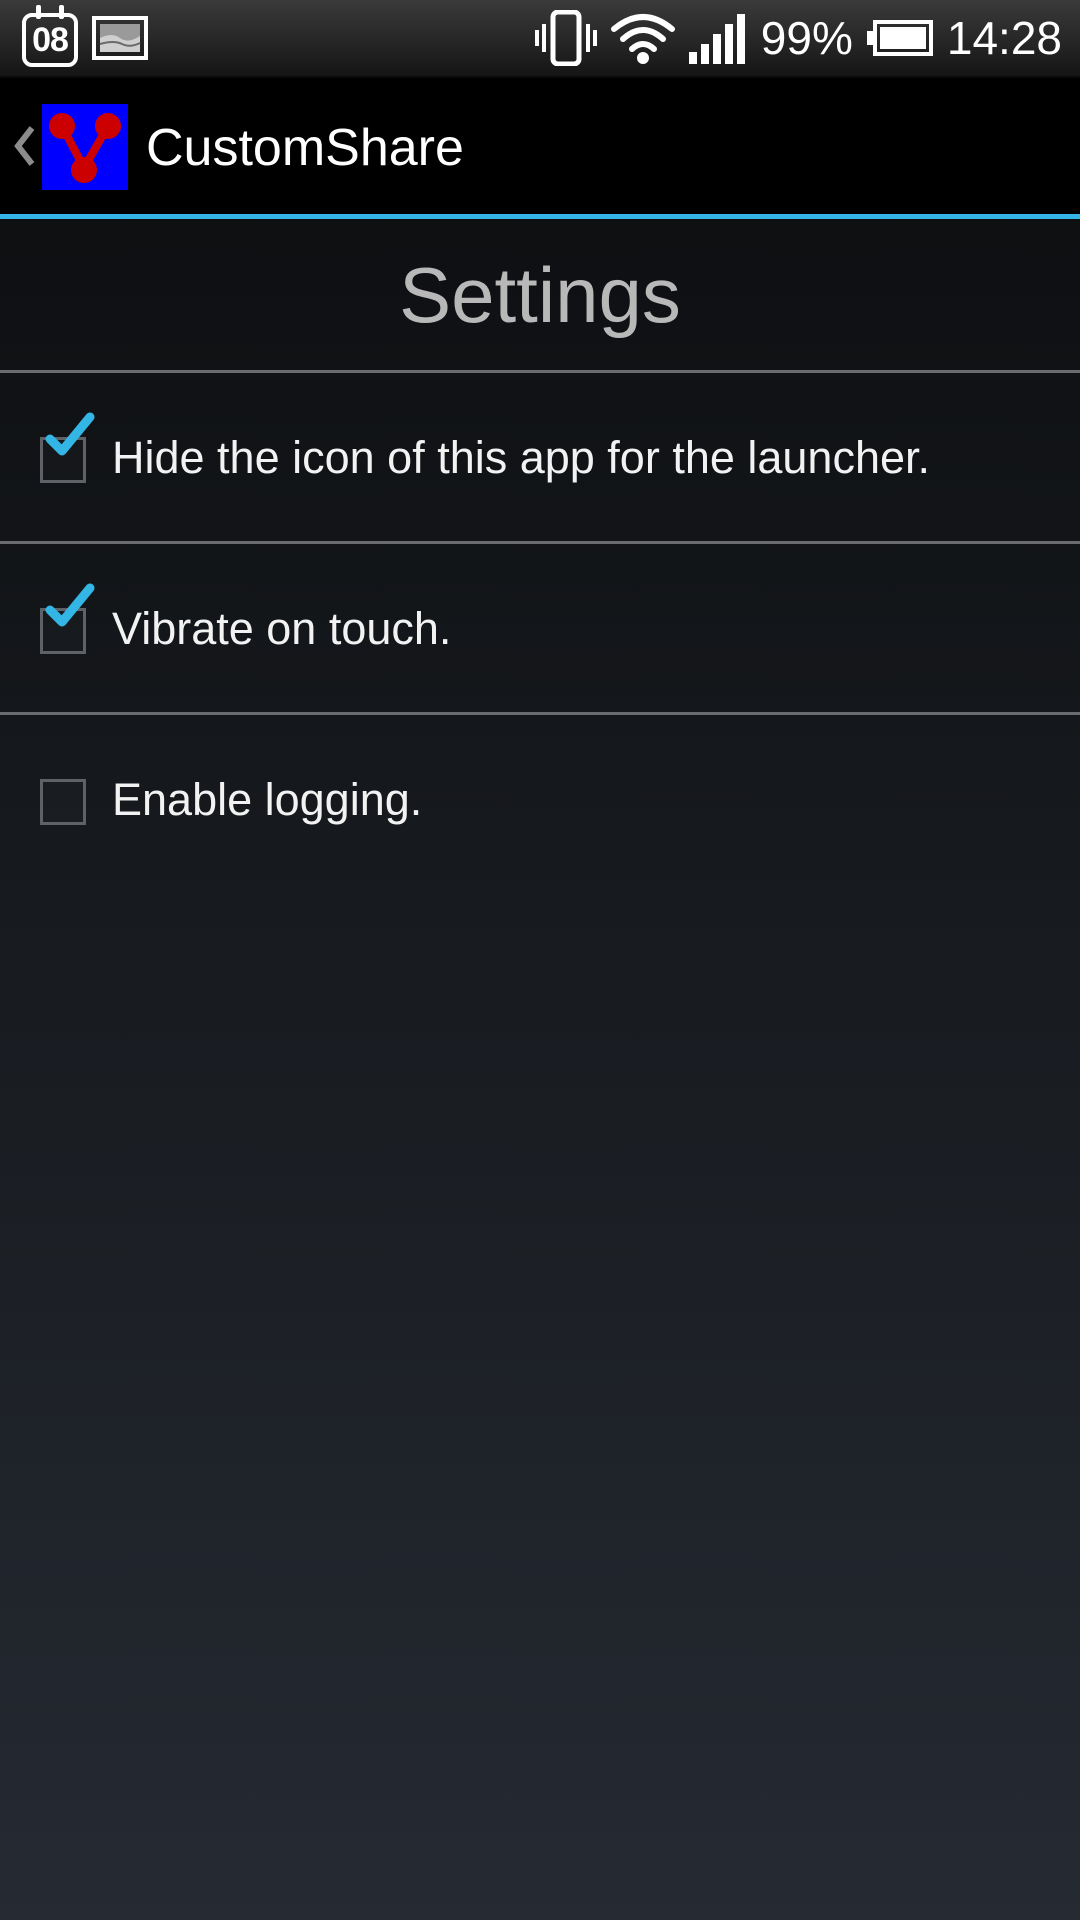  What do you see at coordinates (540, 799) in the screenshot?
I see `setting-row-logging: Enable logging.` at bounding box center [540, 799].